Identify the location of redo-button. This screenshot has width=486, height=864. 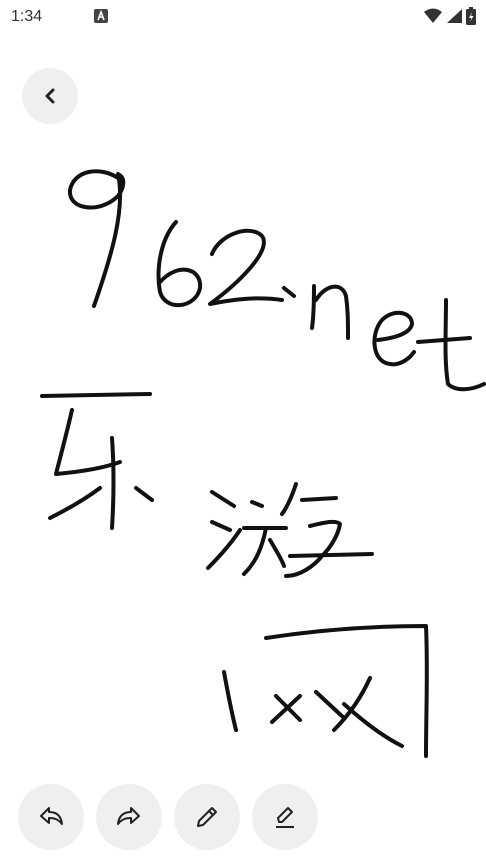
(129, 817).